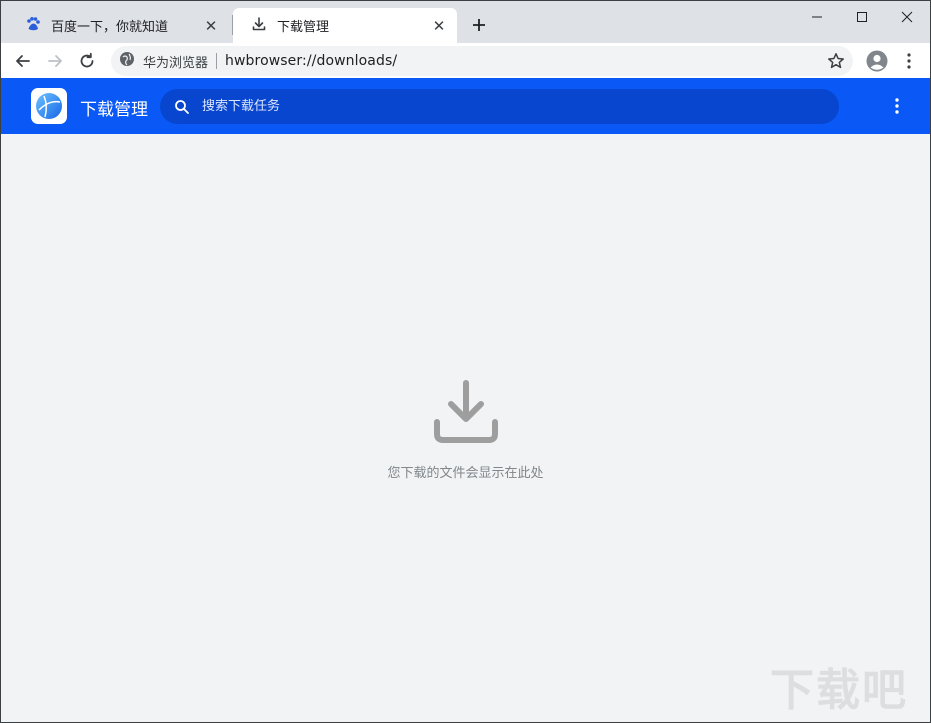  What do you see at coordinates (55, 61) in the screenshot?
I see `forward-button` at bounding box center [55, 61].